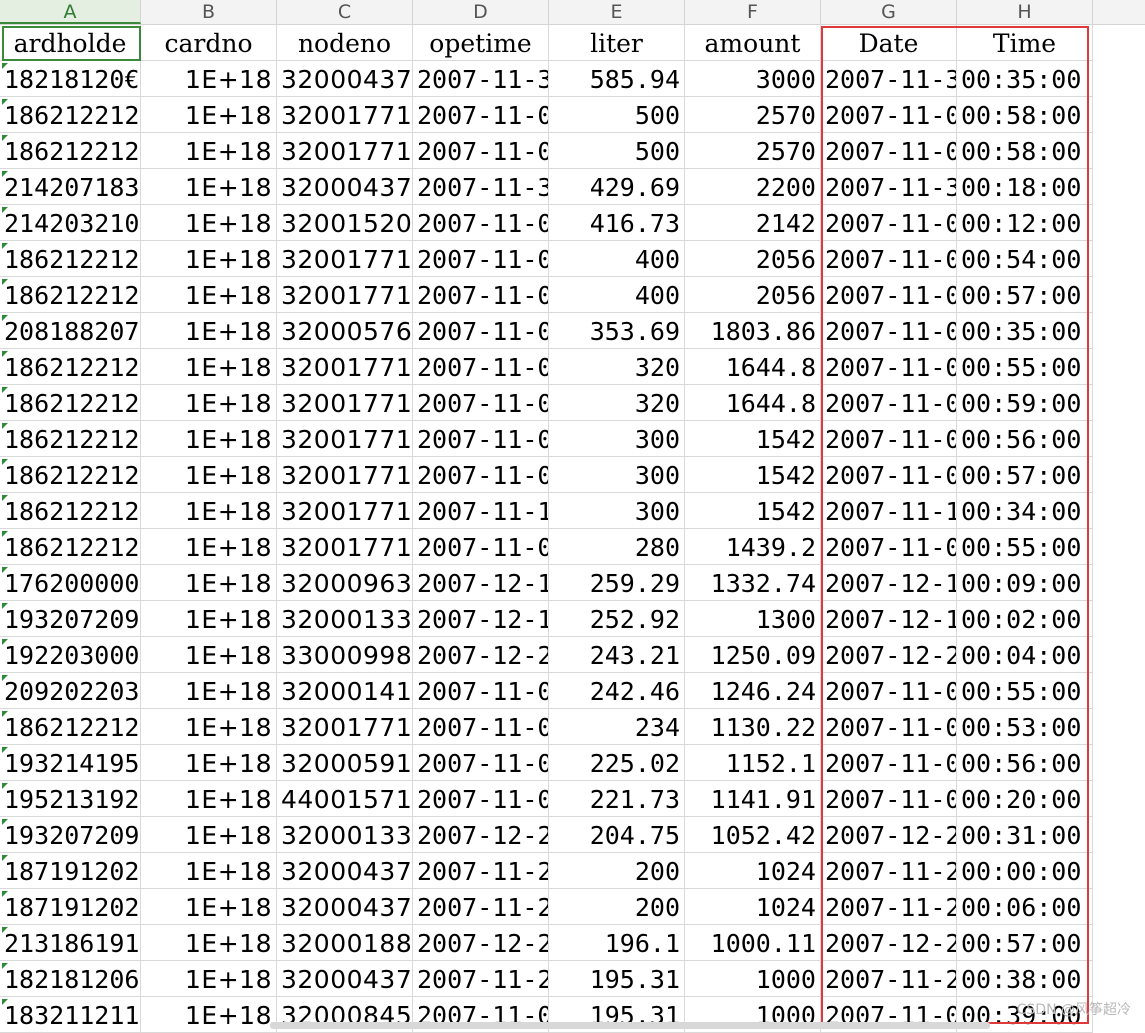  I want to click on table-cell: 221.73, so click(617, 799).